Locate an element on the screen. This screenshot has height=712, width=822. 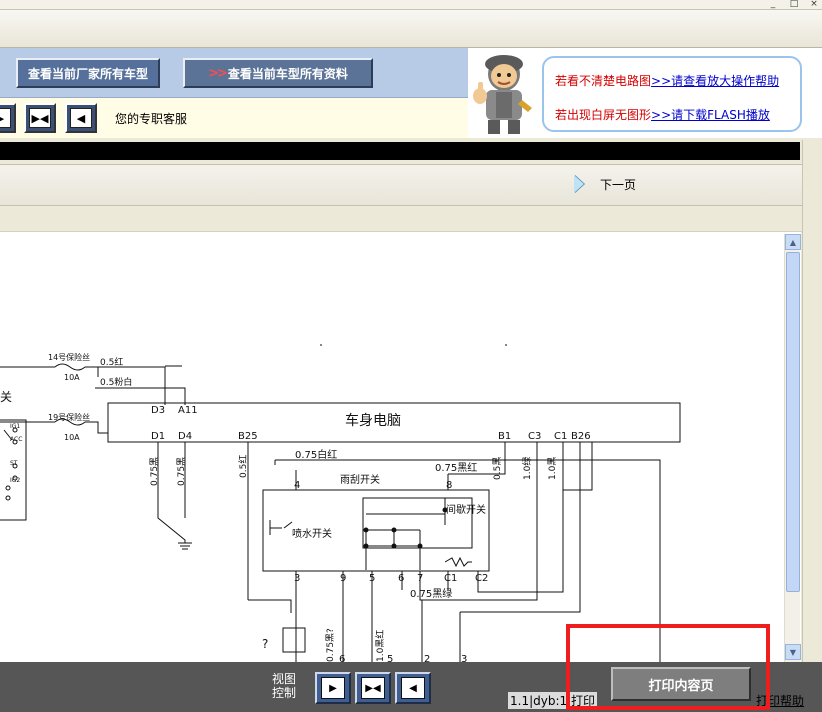
pin-b25: B25 is located at coordinates (248, 436).